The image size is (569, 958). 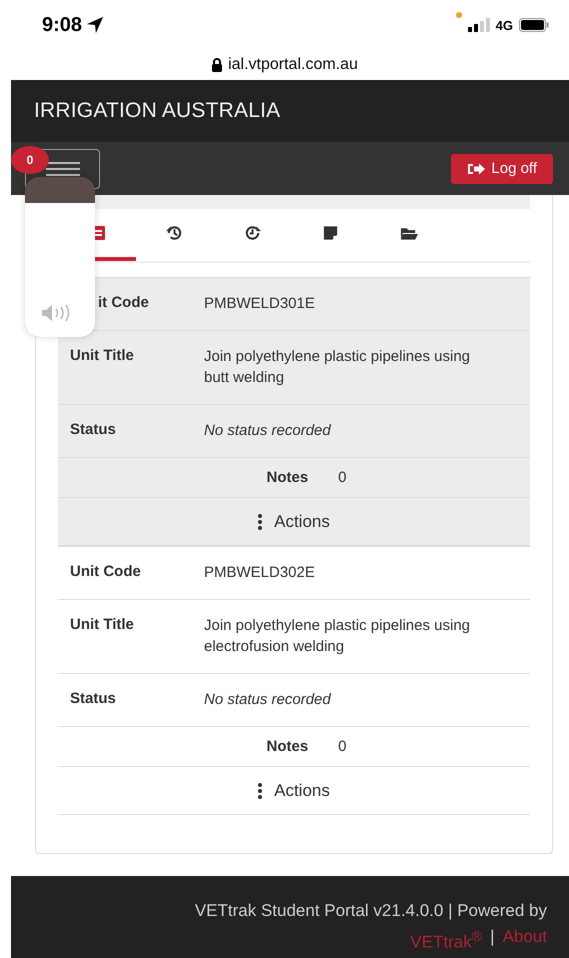 I want to click on field-value: Join polyethylene plastic pipelines using electrofusion welding, so click(x=338, y=636).